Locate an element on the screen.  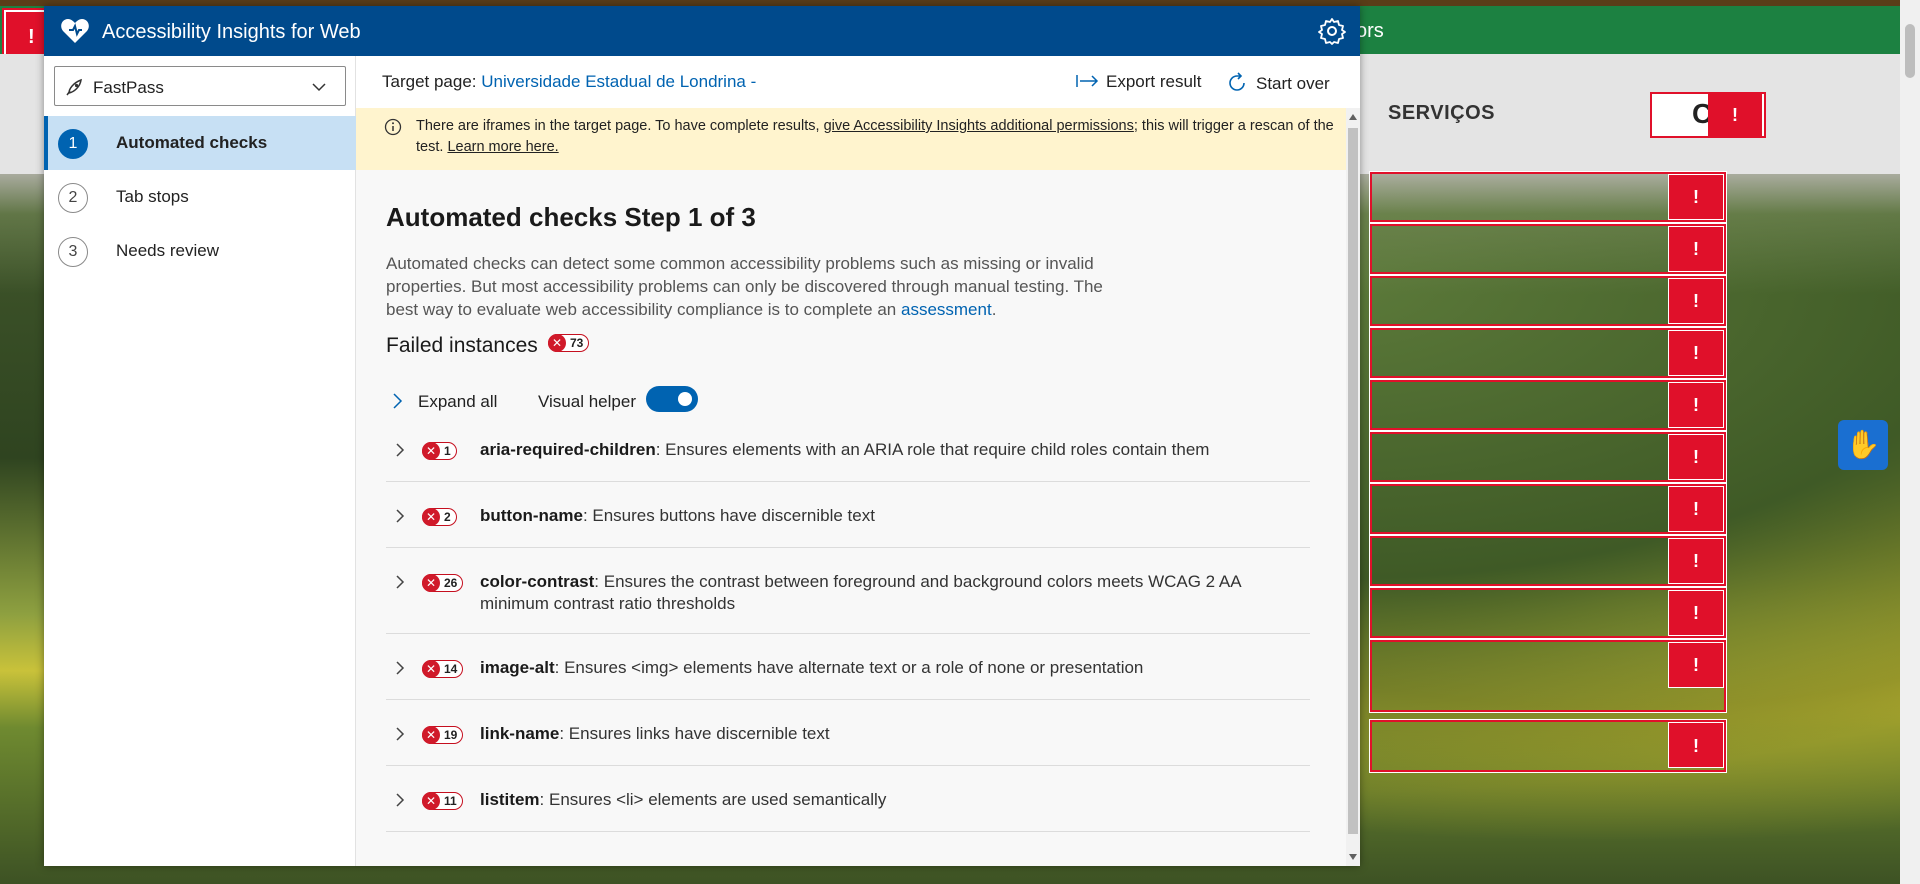
failure-count-badge: ✕ 14 is located at coordinates (443, 668).